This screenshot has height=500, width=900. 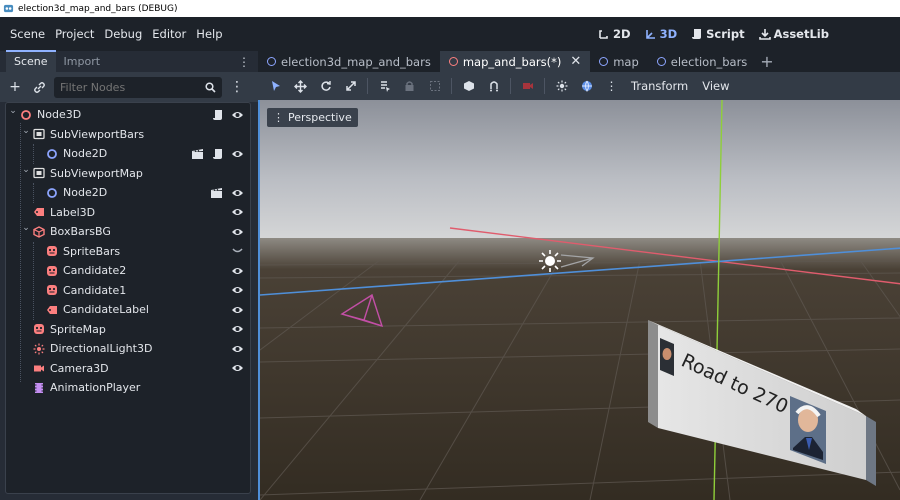 I want to click on select-tool-icon, so click(x=275, y=86).